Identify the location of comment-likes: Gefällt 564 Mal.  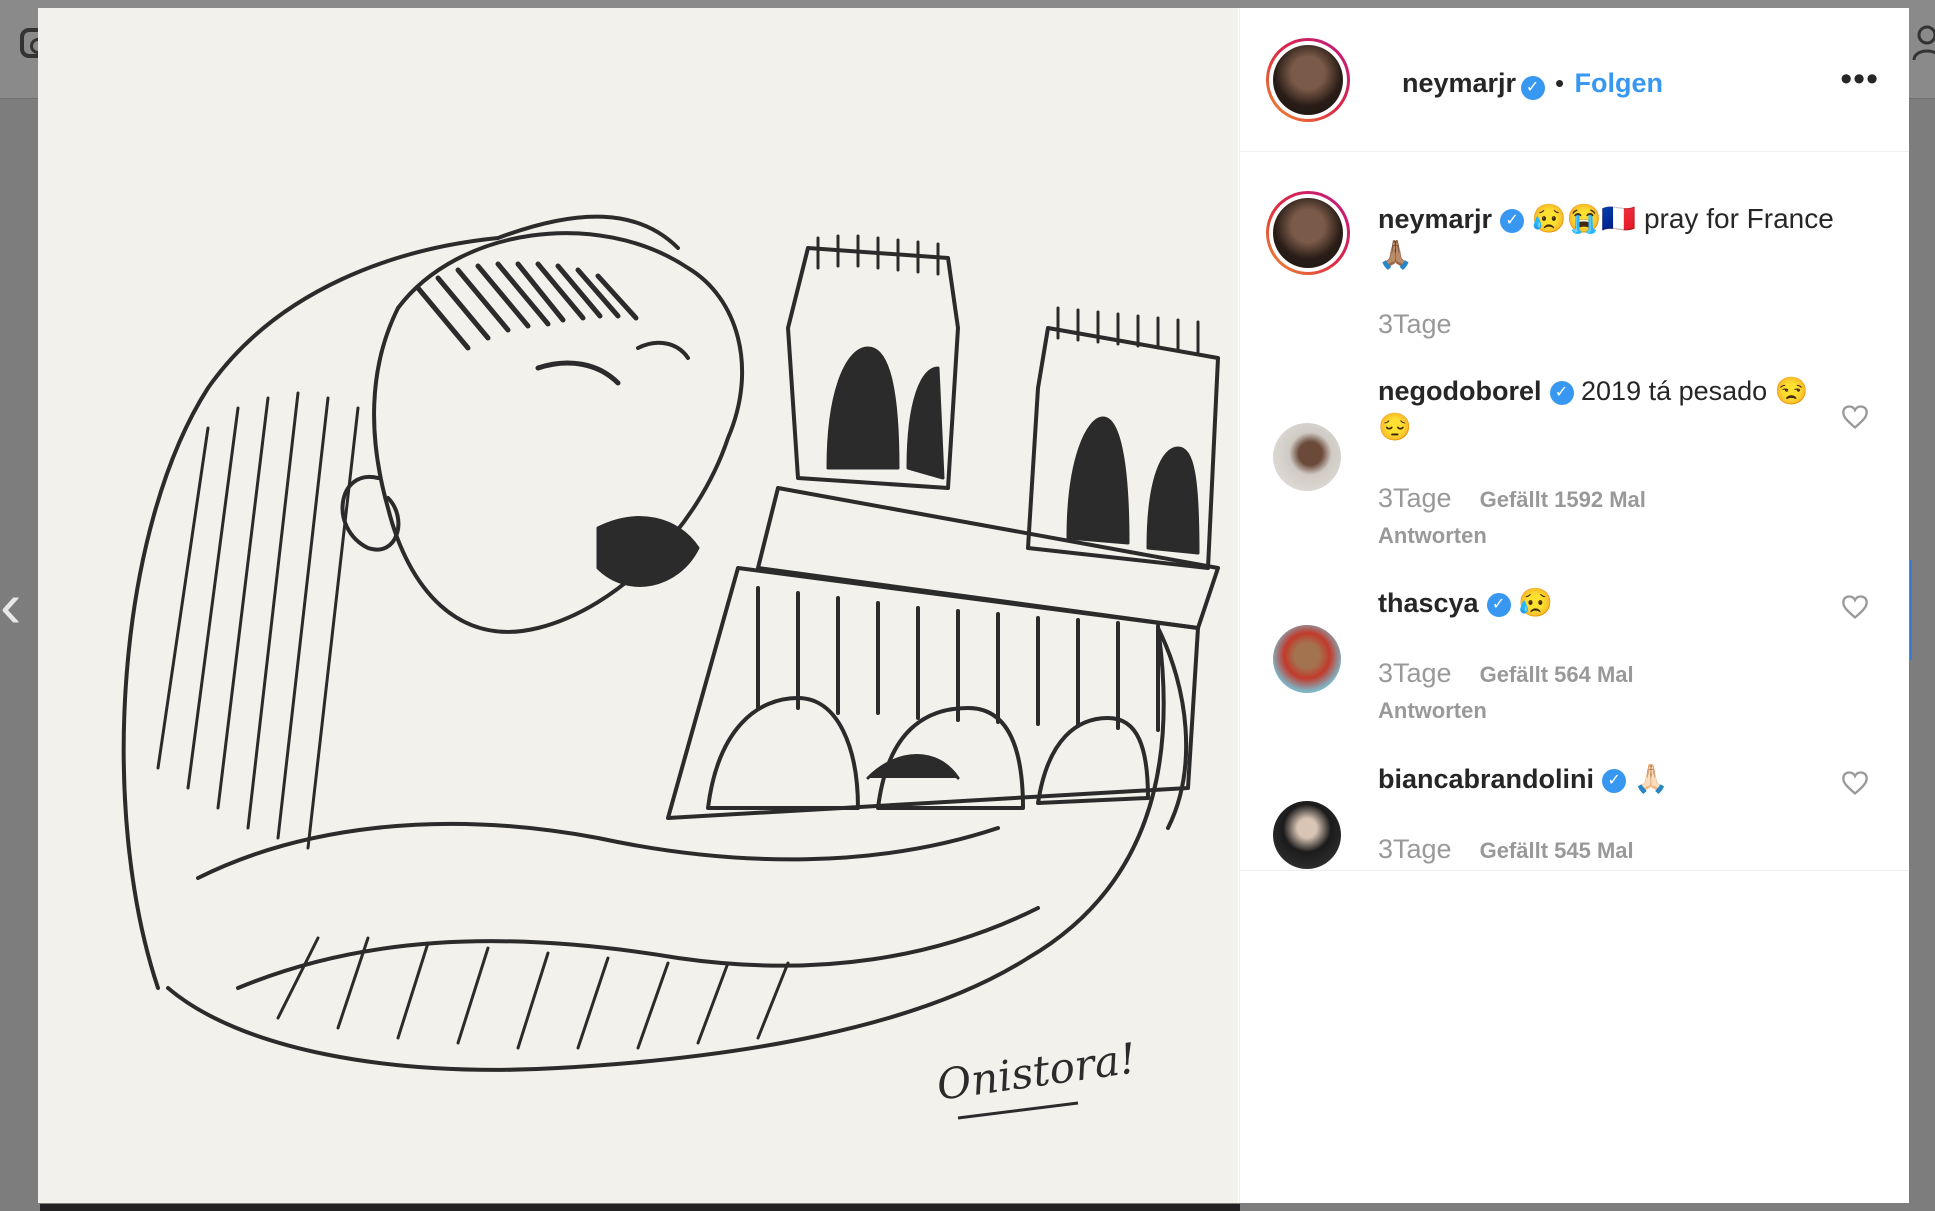
(1557, 674).